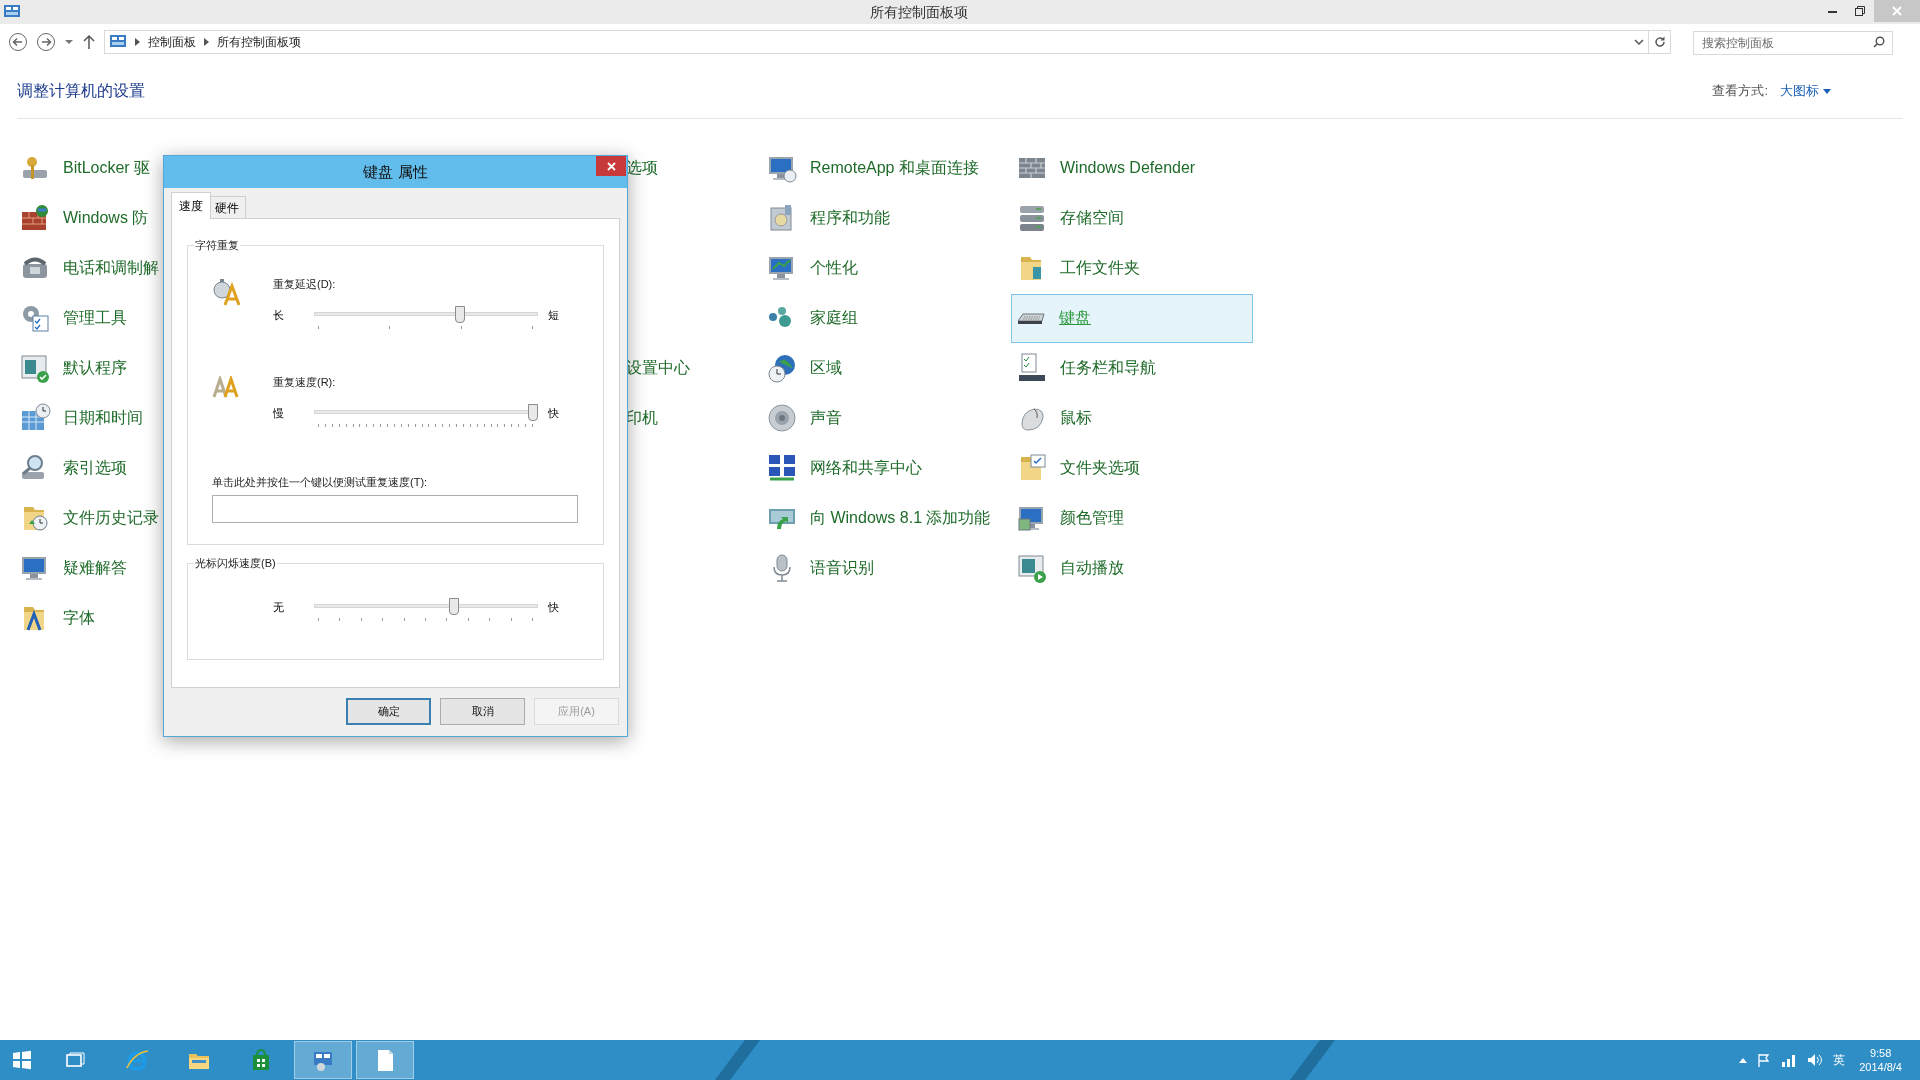 The height and width of the screenshot is (1080, 1920). I want to click on close-button, so click(611, 166).